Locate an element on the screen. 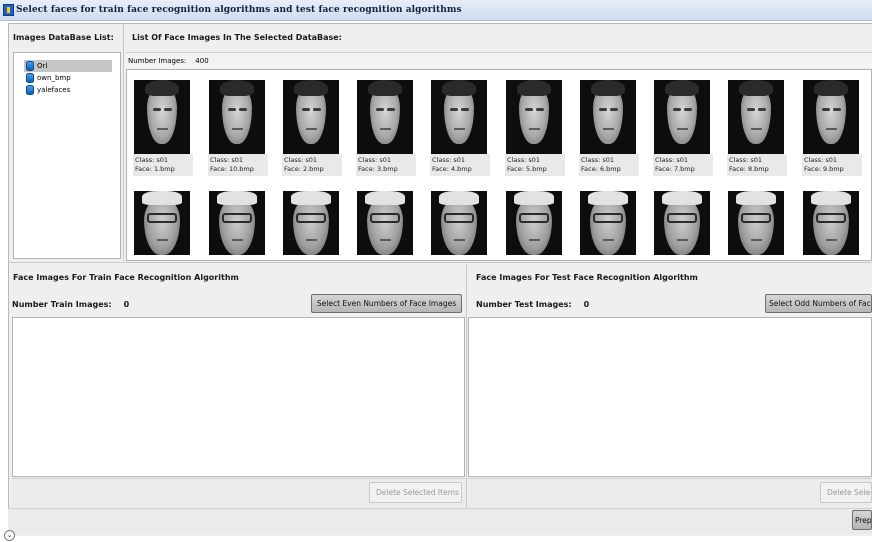 This screenshot has width=872, height=542. image-count-label: Number Images: is located at coordinates (157, 60).